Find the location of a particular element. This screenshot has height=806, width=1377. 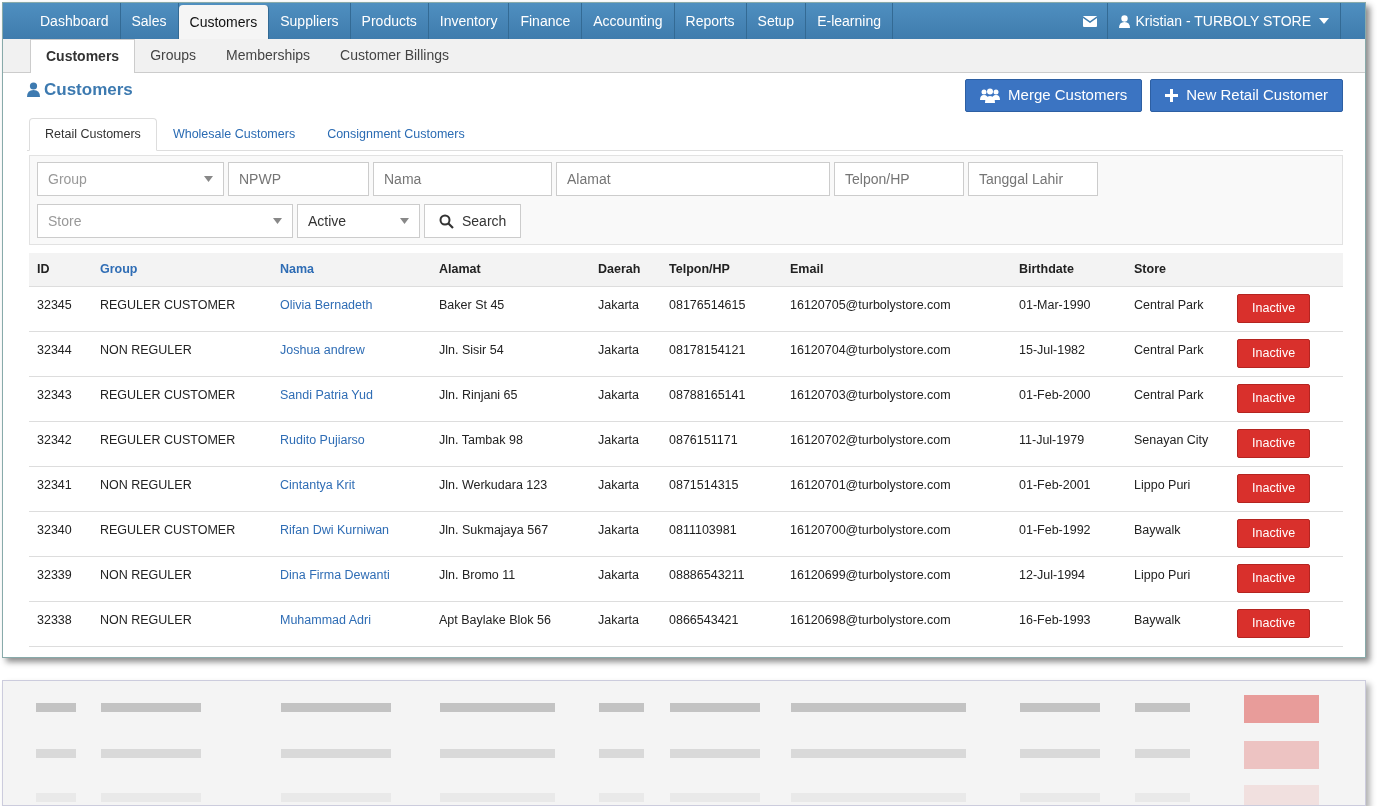

table-cell-text: Jln. Tambak 98 is located at coordinates (481, 441).